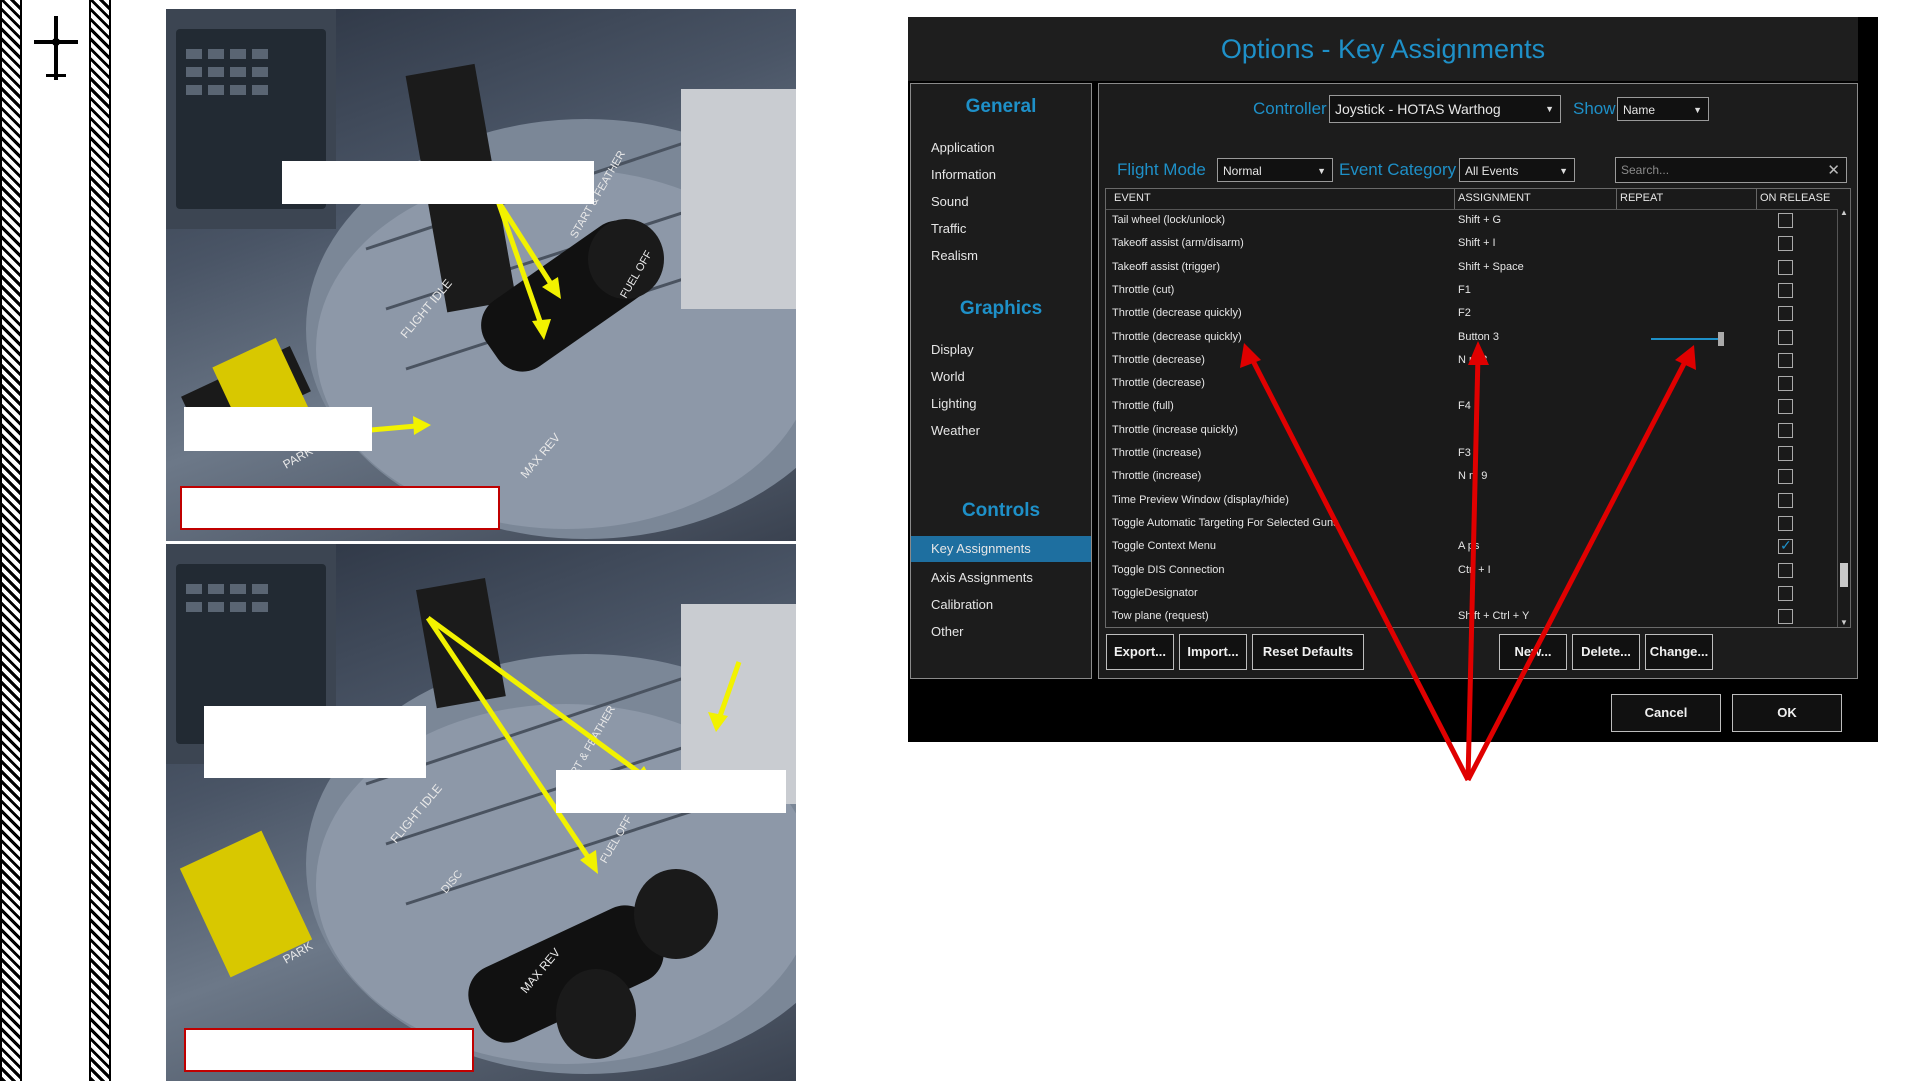 Image resolution: width=1921 pixels, height=1081 pixels. Describe the element at coordinates (952, 349) in the screenshot. I see `nav-item-display: Display` at that location.